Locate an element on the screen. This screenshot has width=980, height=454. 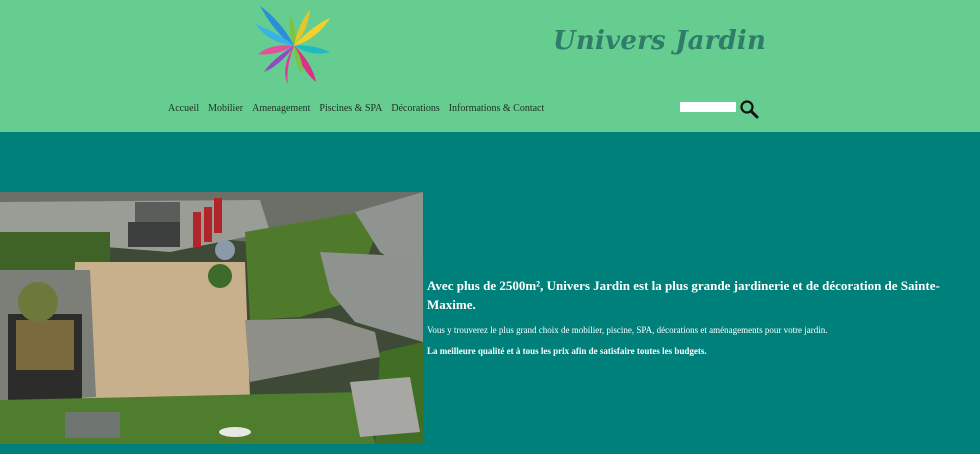
nav-item-amenagement: Amenagement is located at coordinates (281, 108).